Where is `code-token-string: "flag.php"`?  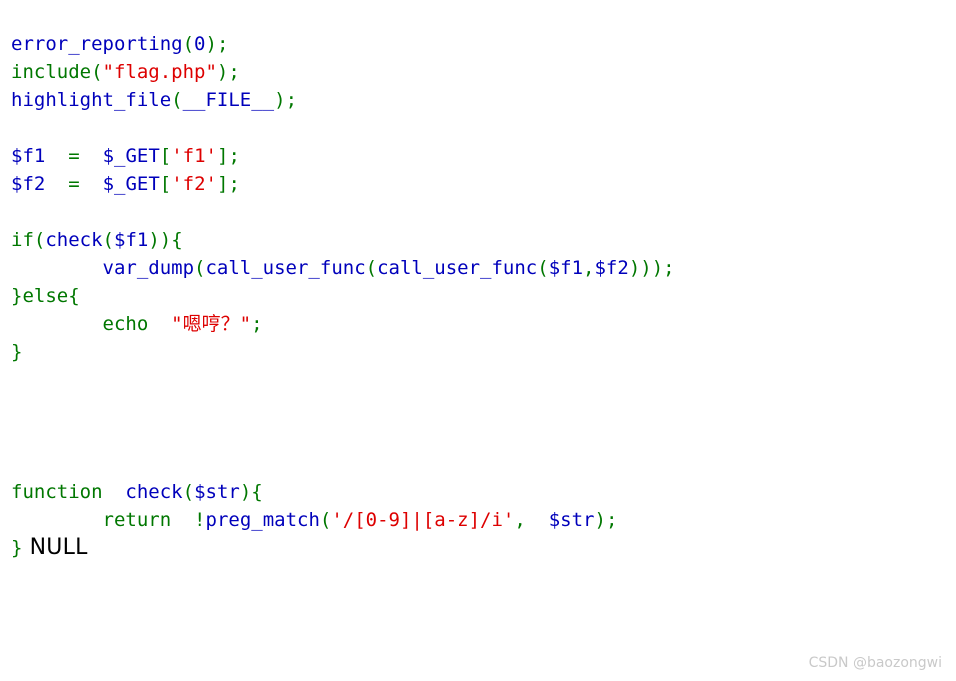 code-token-string: "flag.php" is located at coordinates (159, 72).